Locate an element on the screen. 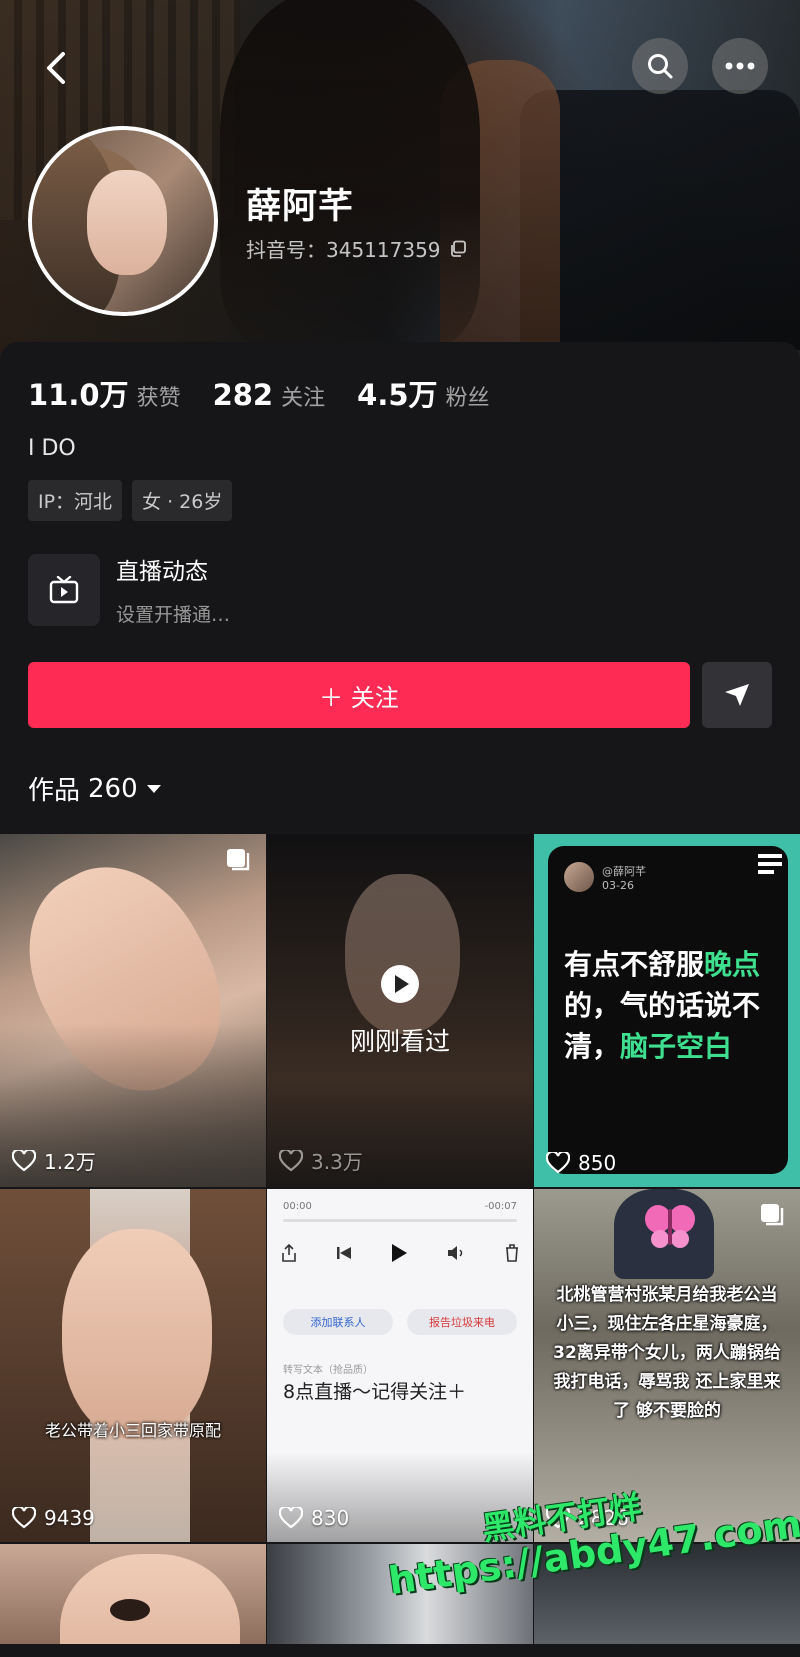 The height and width of the screenshot is (1657, 800). note-date: 03-26 is located at coordinates (618, 885).